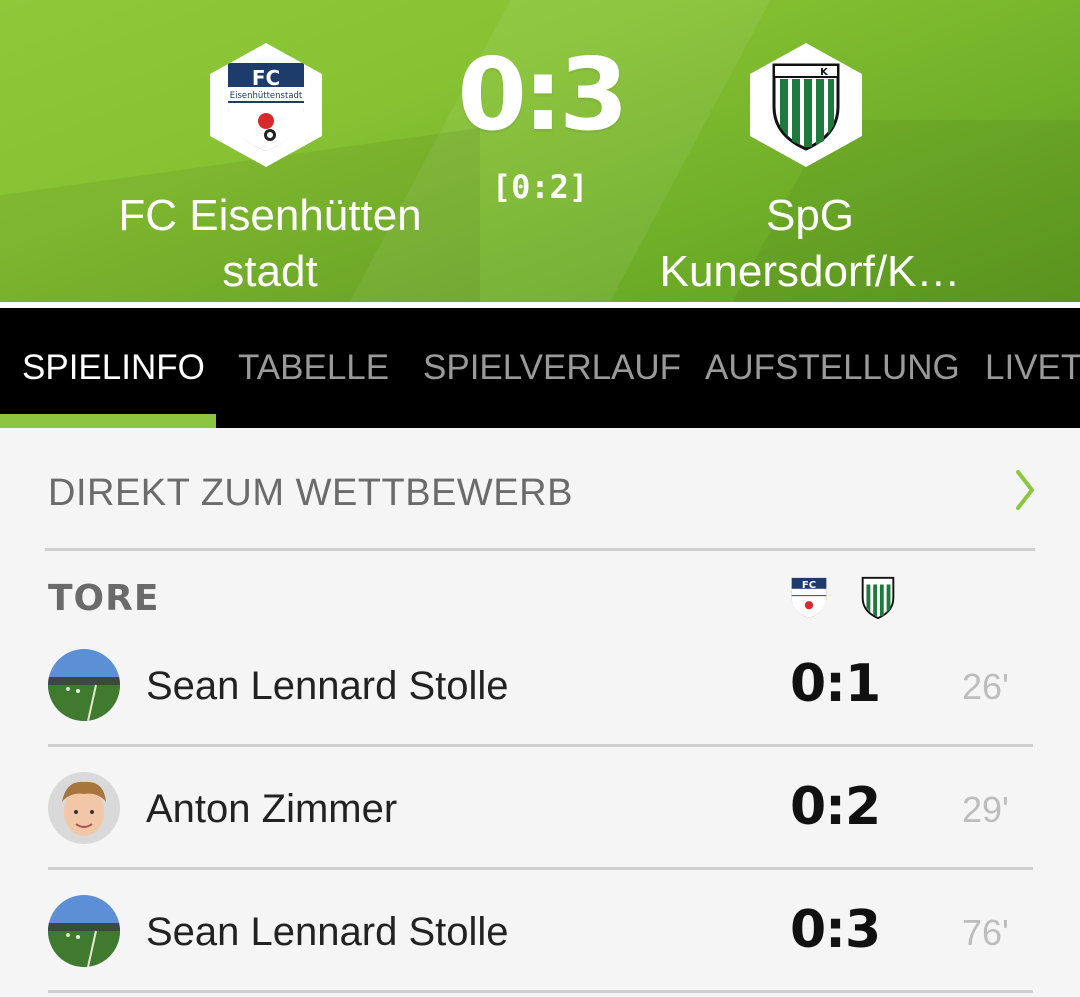 This screenshot has height=997, width=1080. Describe the element at coordinates (985, 686) in the screenshot. I see `goal-minute: 26'` at that location.